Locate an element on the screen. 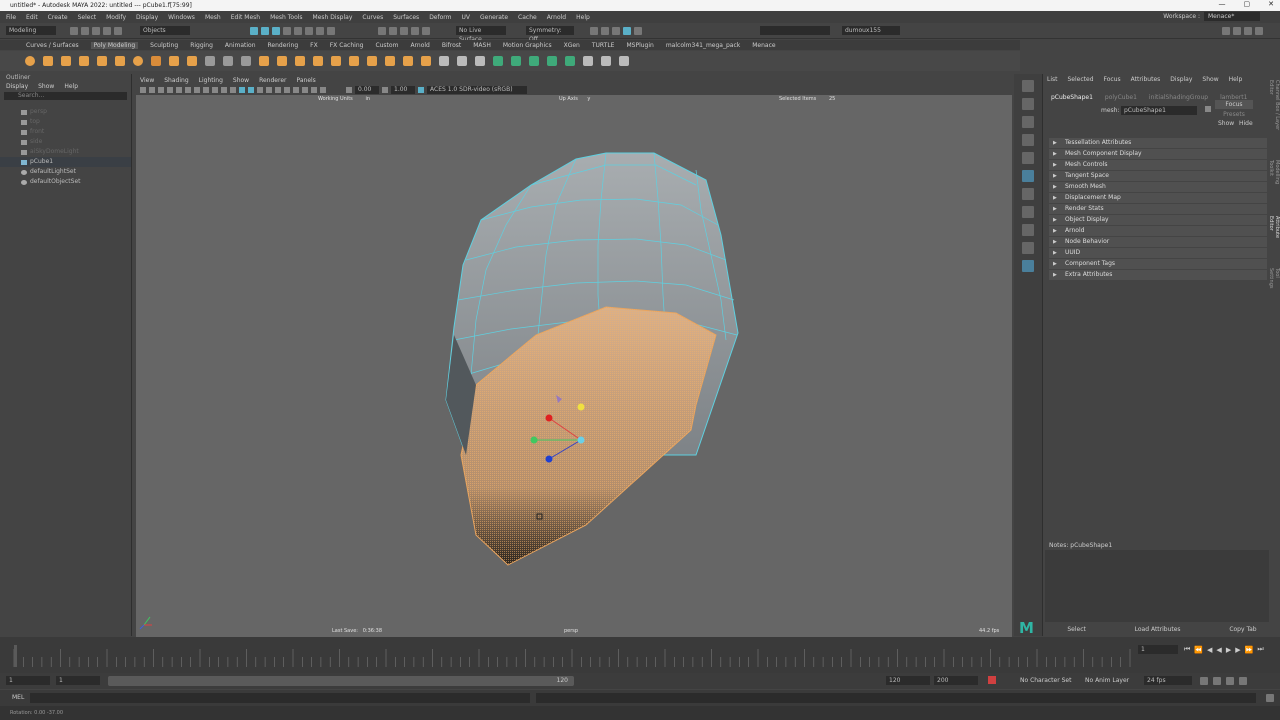 The image size is (1280, 720). ae-section-tangent-space: Tangent Space is located at coordinates (1158, 176).